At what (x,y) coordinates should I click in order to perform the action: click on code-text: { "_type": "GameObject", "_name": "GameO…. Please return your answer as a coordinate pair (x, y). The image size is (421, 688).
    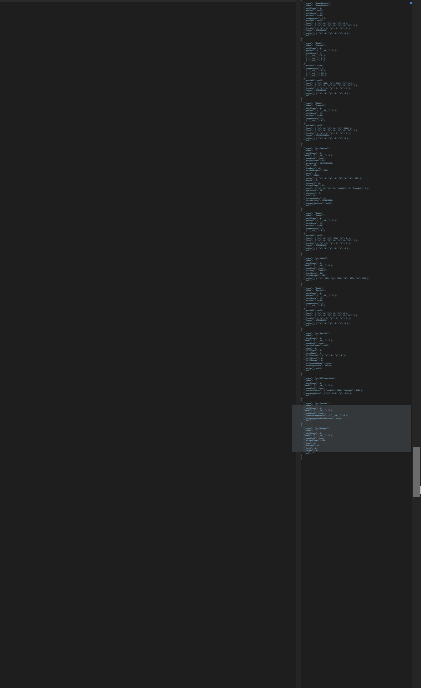
    Looking at the image, I should click on (335, 230).